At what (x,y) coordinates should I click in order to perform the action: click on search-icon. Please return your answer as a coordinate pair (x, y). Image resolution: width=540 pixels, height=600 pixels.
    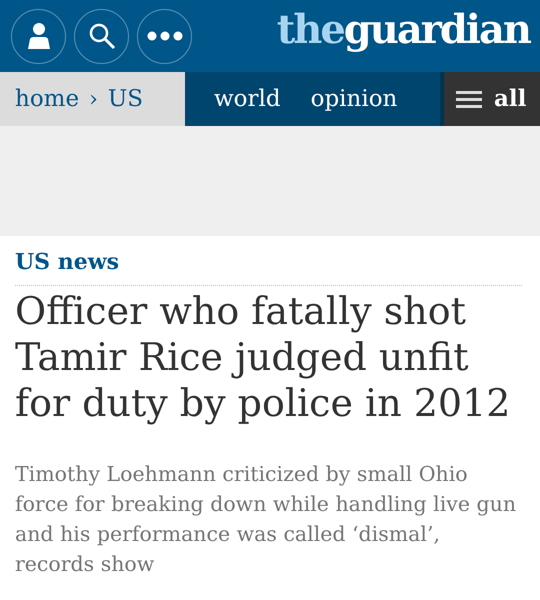
    Looking at the image, I should click on (102, 36).